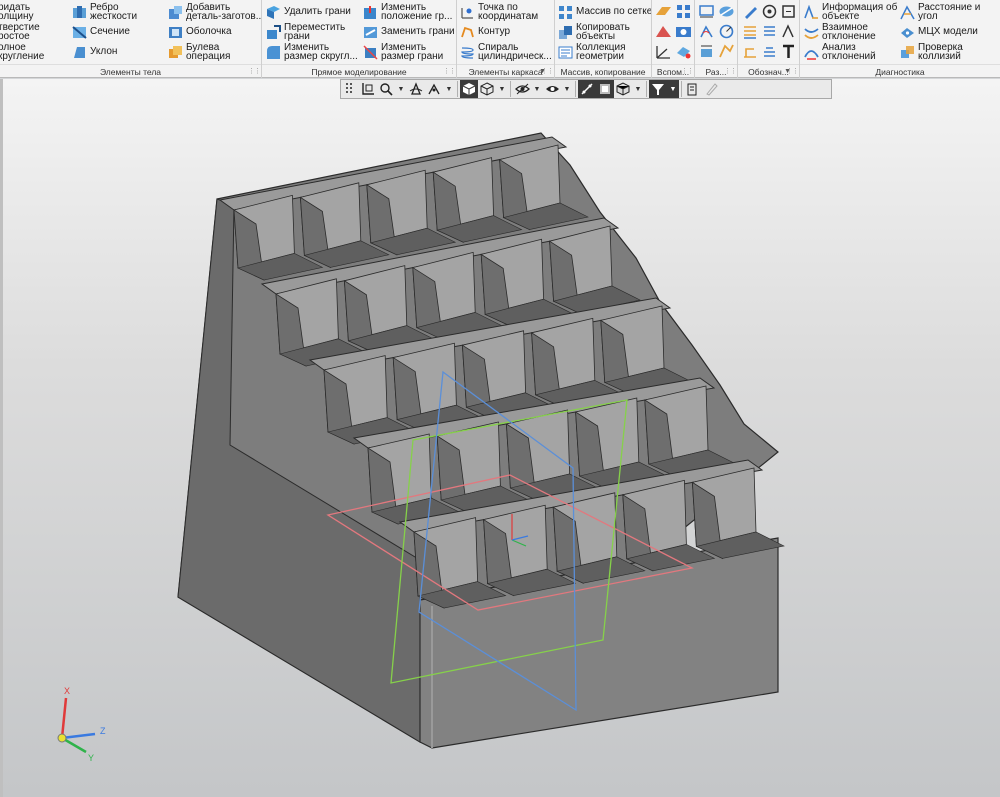 The height and width of the screenshot is (797, 1000). What do you see at coordinates (522, 89) in the screenshot?
I see `visibility-eye-icon` at bounding box center [522, 89].